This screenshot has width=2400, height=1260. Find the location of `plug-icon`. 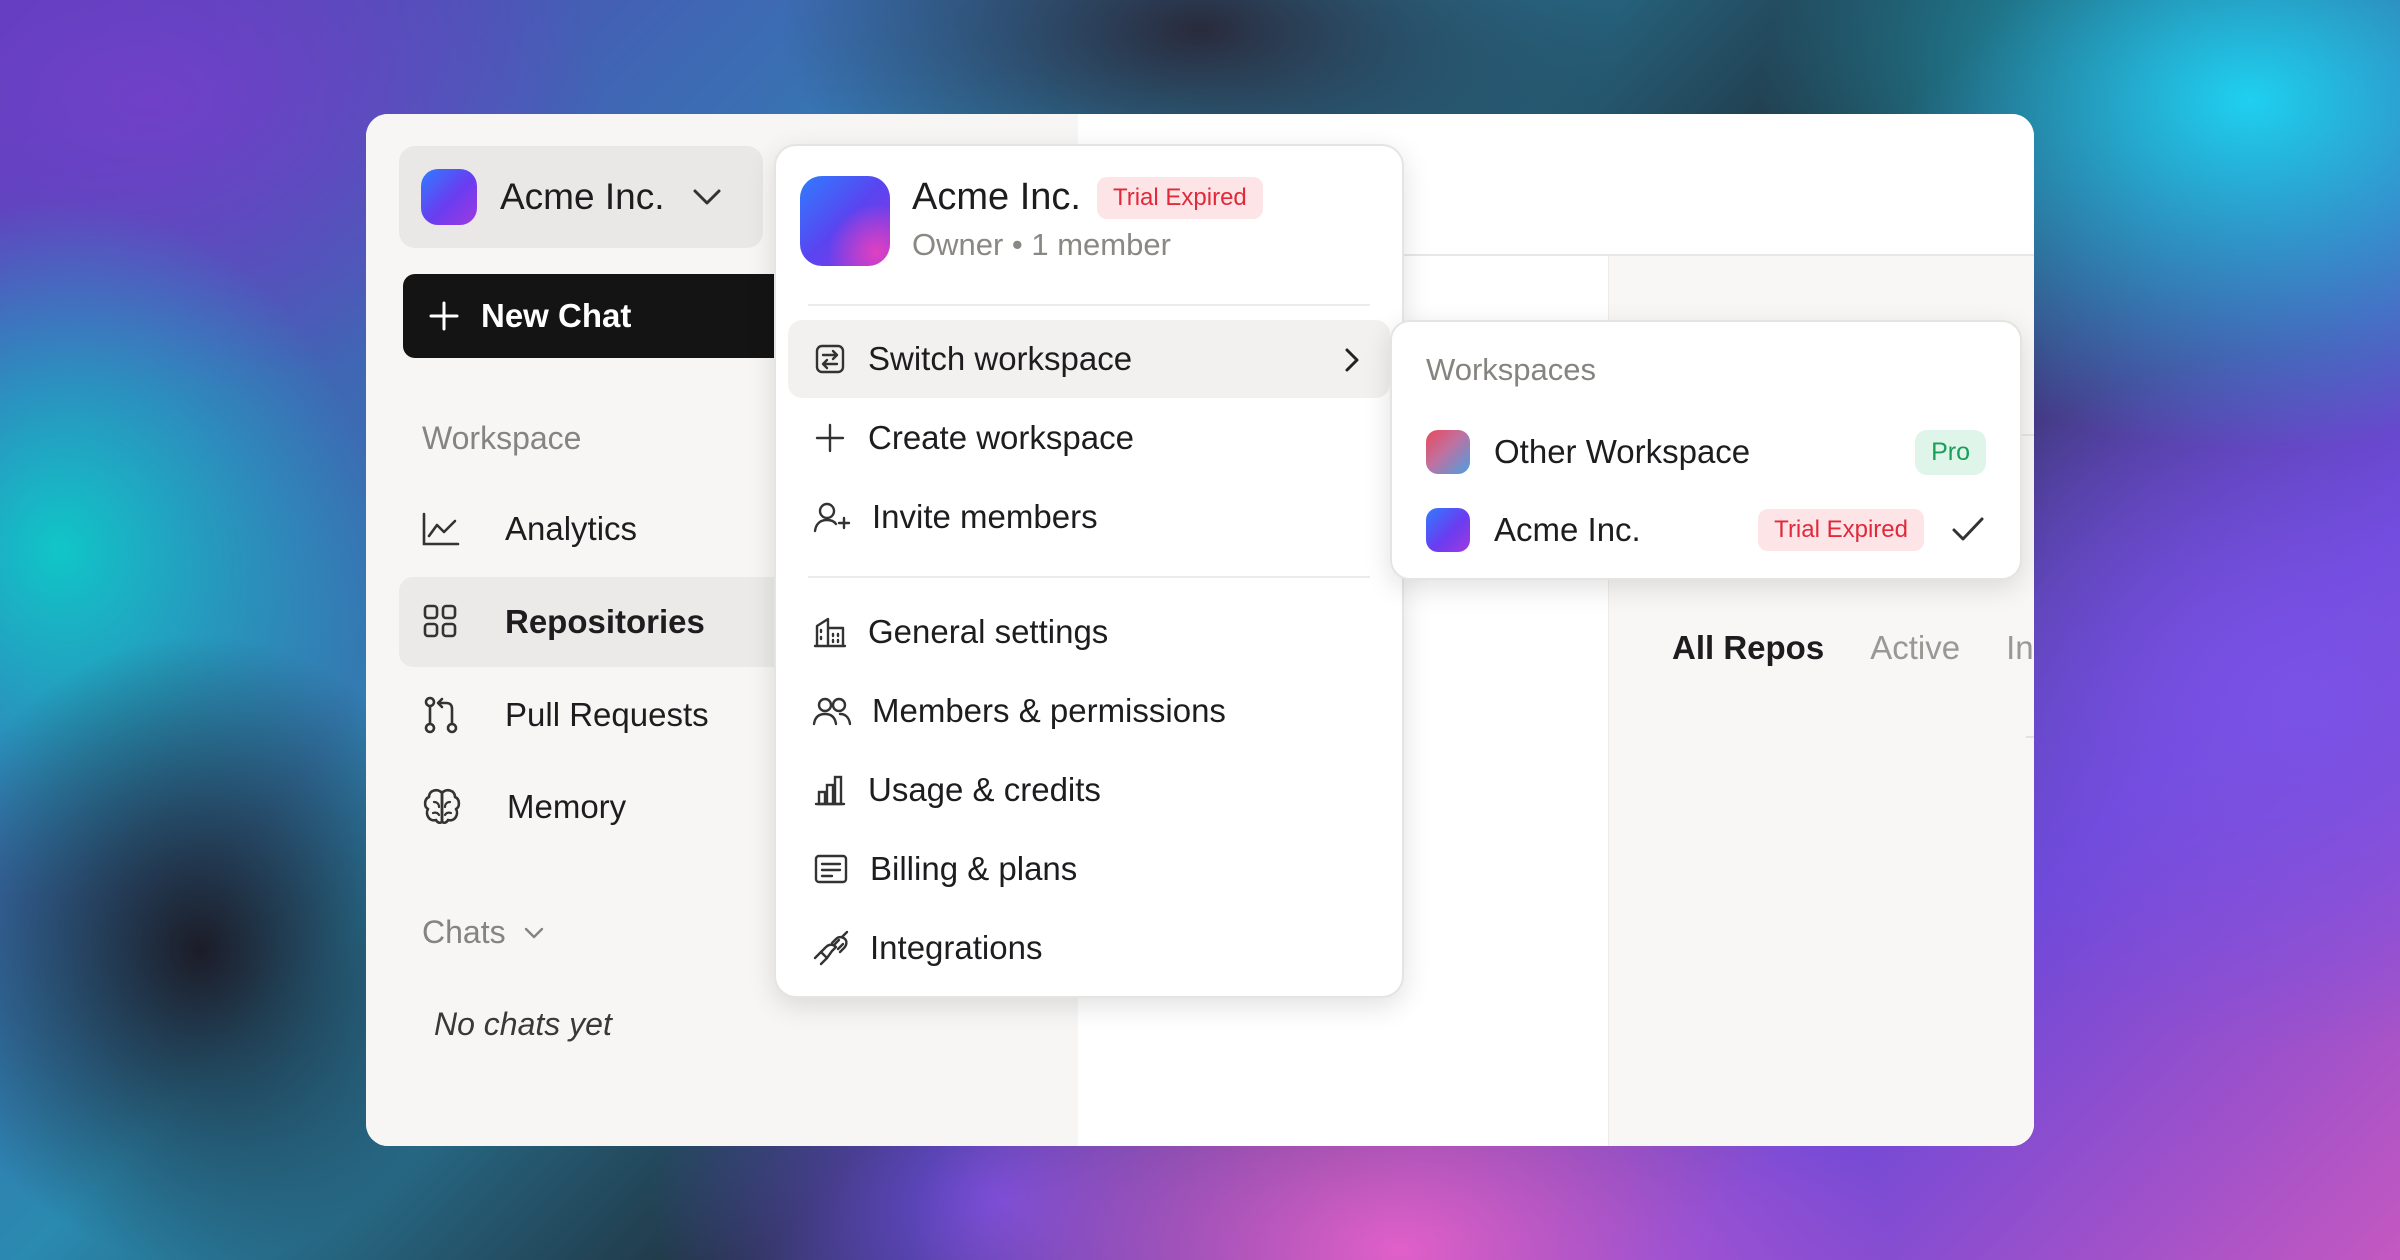

plug-icon is located at coordinates (831, 948).